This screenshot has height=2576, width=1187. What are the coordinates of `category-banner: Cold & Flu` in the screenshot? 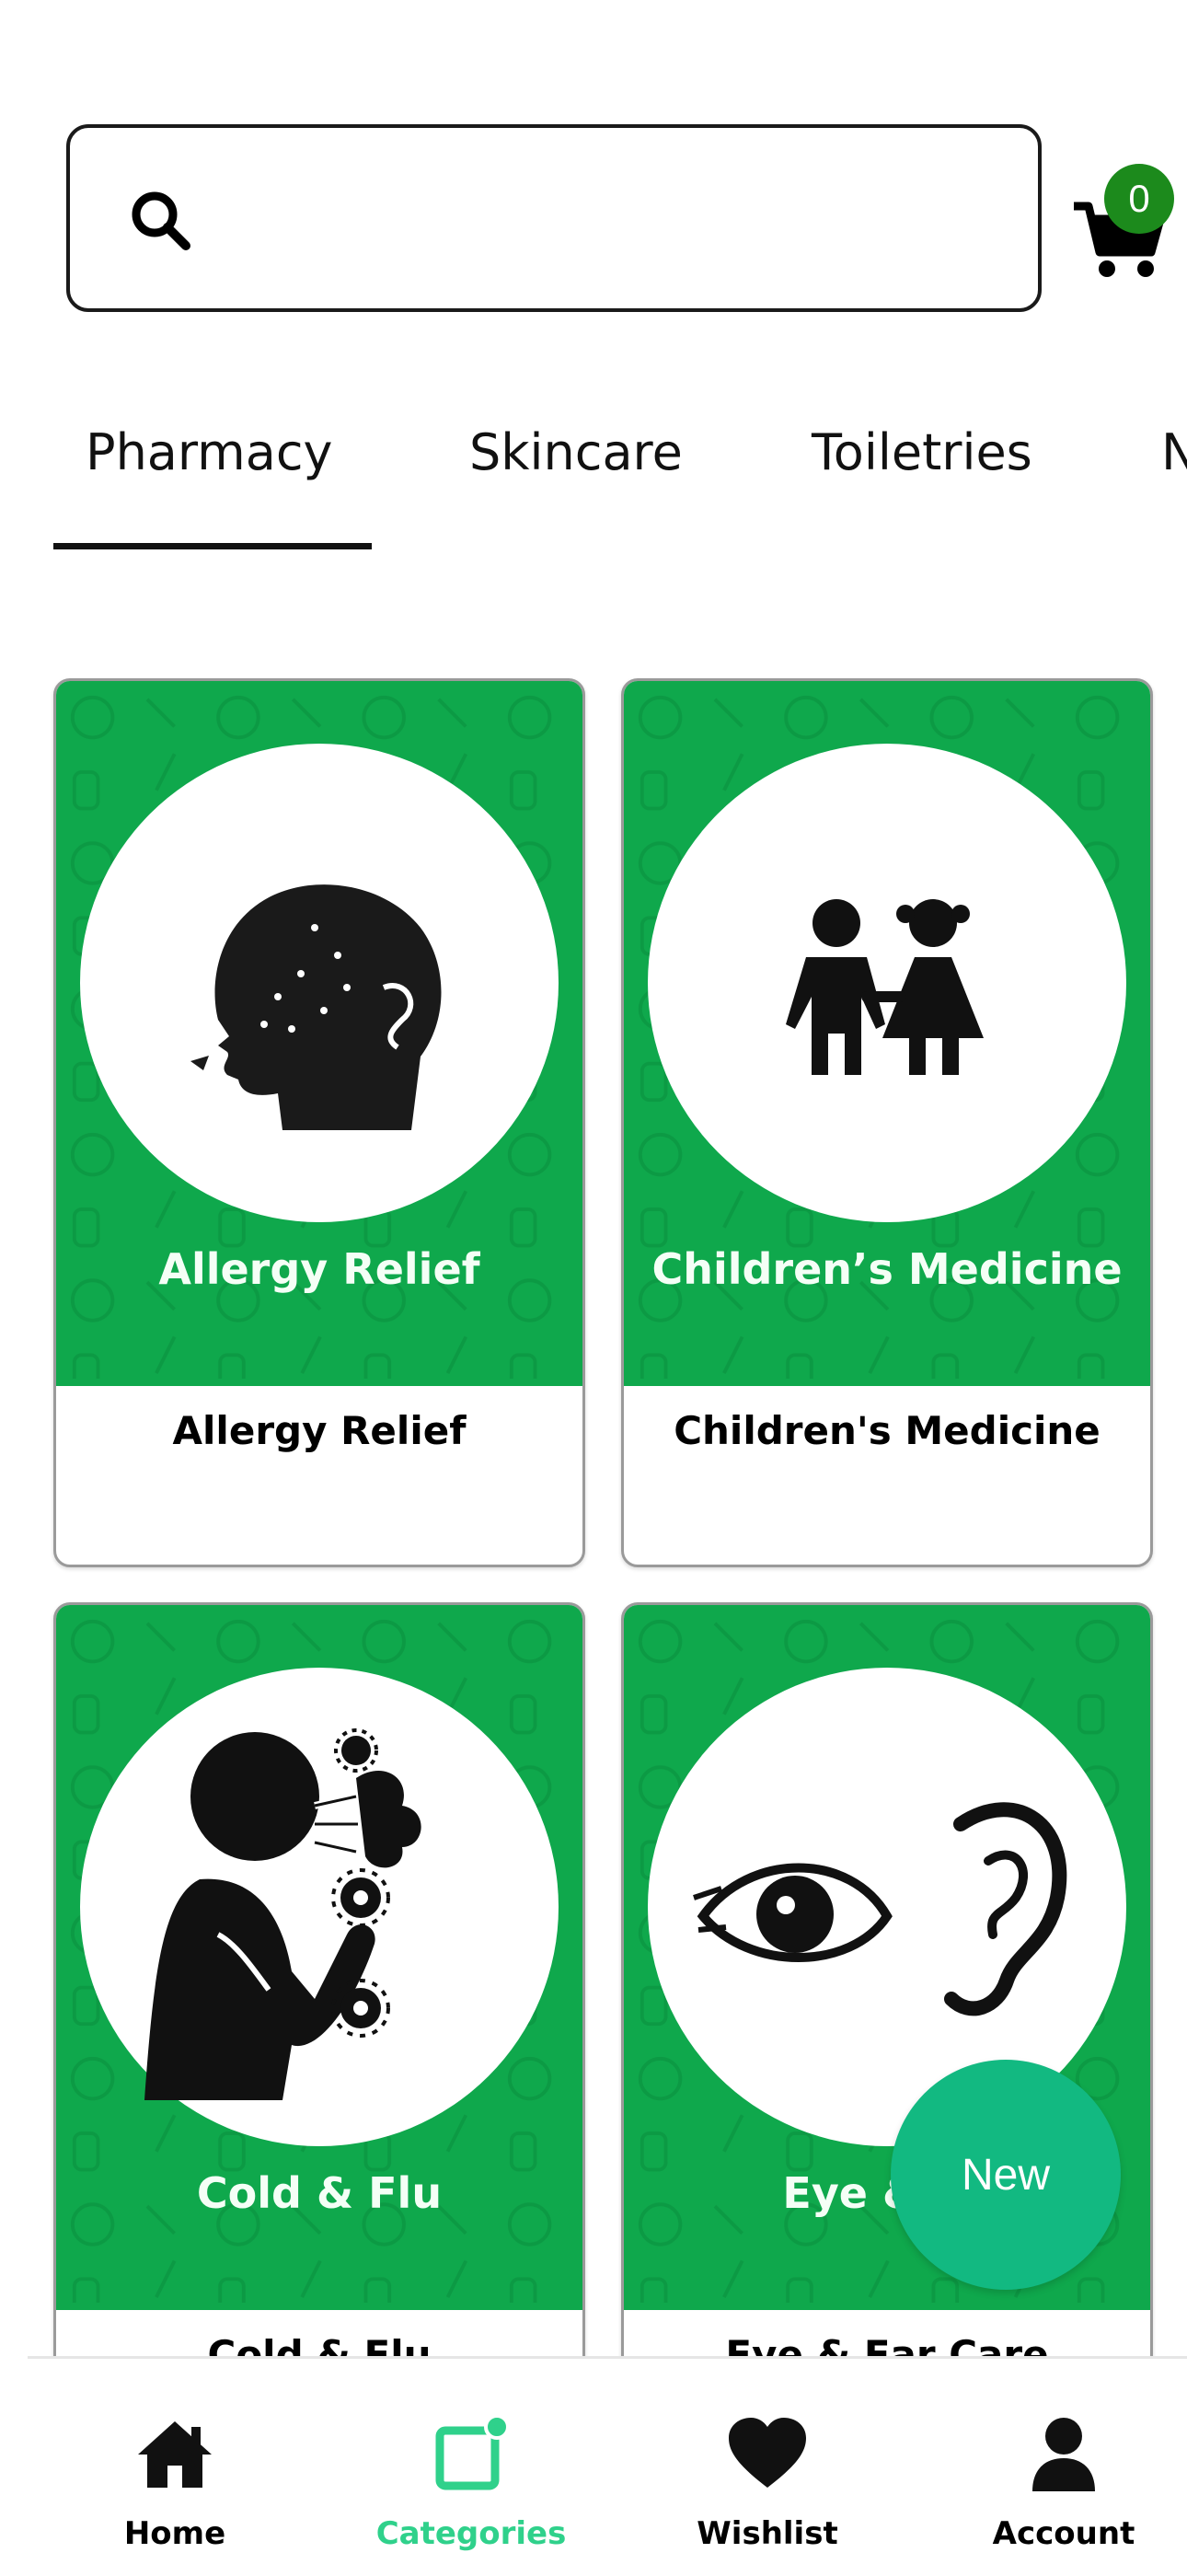 It's located at (319, 1957).